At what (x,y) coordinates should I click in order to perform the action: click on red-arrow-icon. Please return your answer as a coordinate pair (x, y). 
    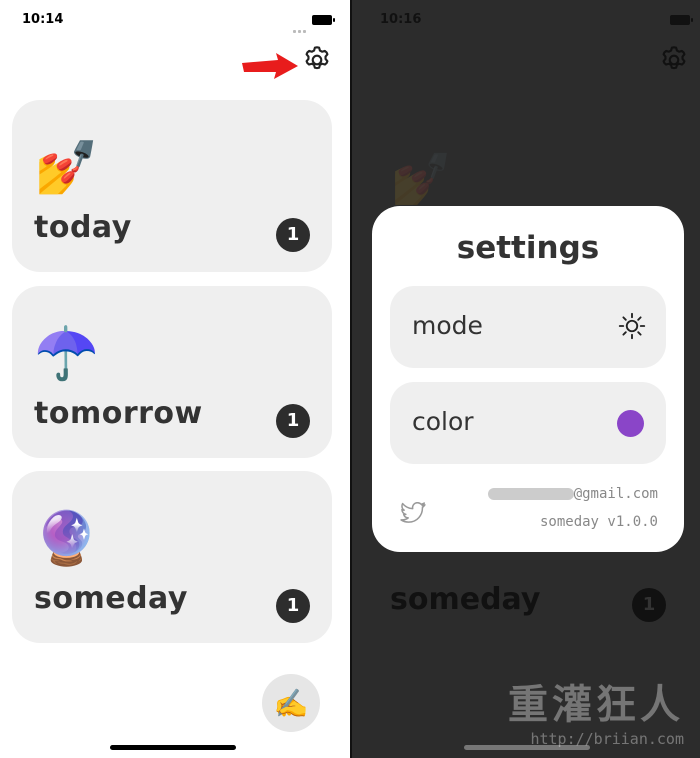
    Looking at the image, I should click on (270, 66).